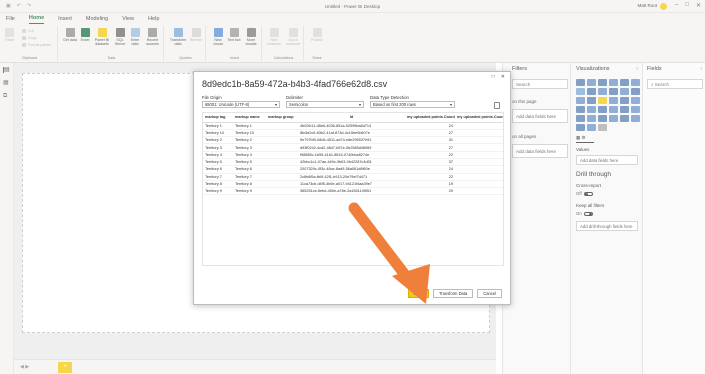 The height and width of the screenshot is (374, 705). I want to click on transform-data-button: Transform Data, so click(453, 293).